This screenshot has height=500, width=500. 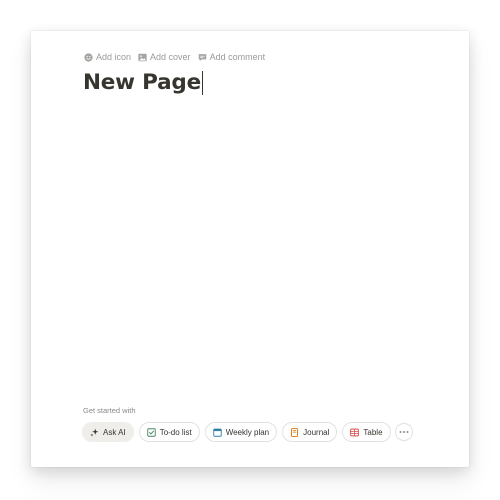 I want to click on table-icon, so click(x=355, y=432).